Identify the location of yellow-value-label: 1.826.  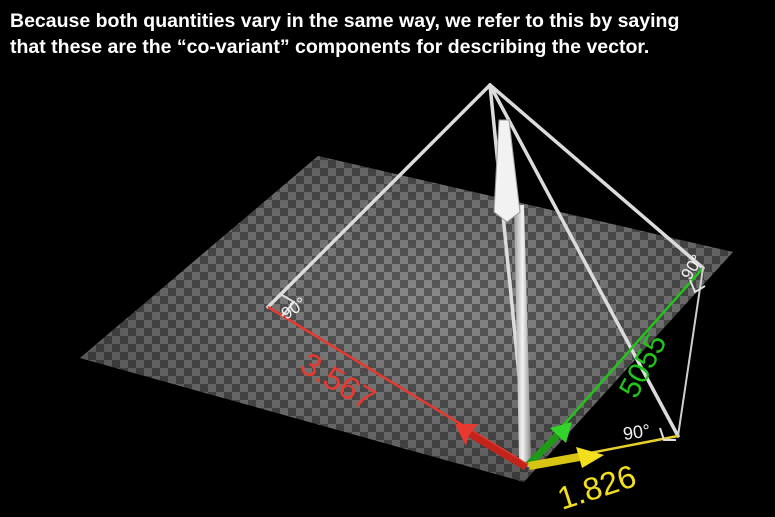
(596, 487).